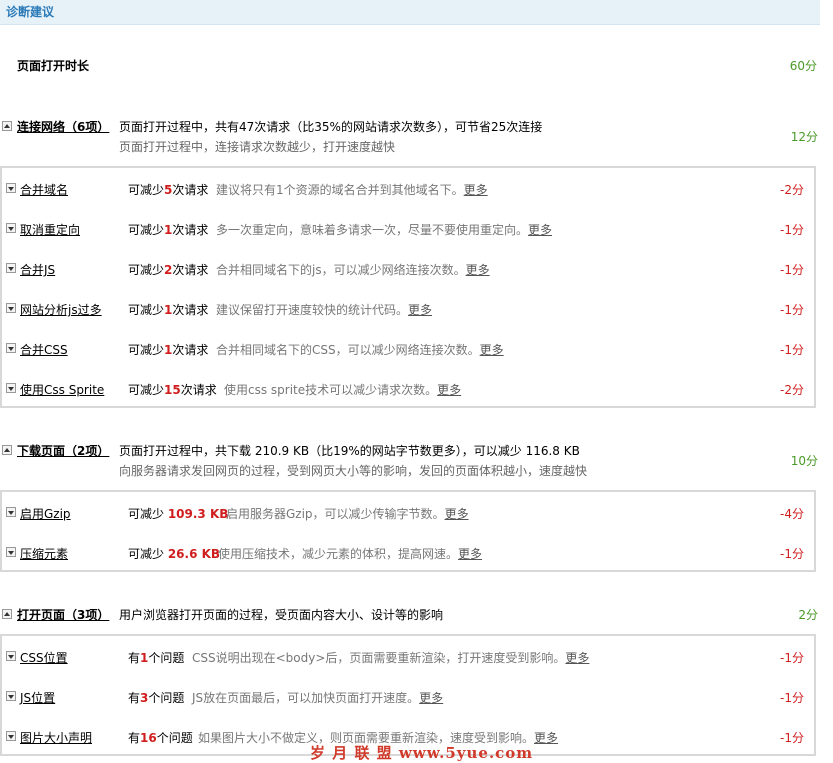 This screenshot has height=763, width=833. What do you see at coordinates (44, 189) in the screenshot?
I see `suggestion-name: 合并域名` at bounding box center [44, 189].